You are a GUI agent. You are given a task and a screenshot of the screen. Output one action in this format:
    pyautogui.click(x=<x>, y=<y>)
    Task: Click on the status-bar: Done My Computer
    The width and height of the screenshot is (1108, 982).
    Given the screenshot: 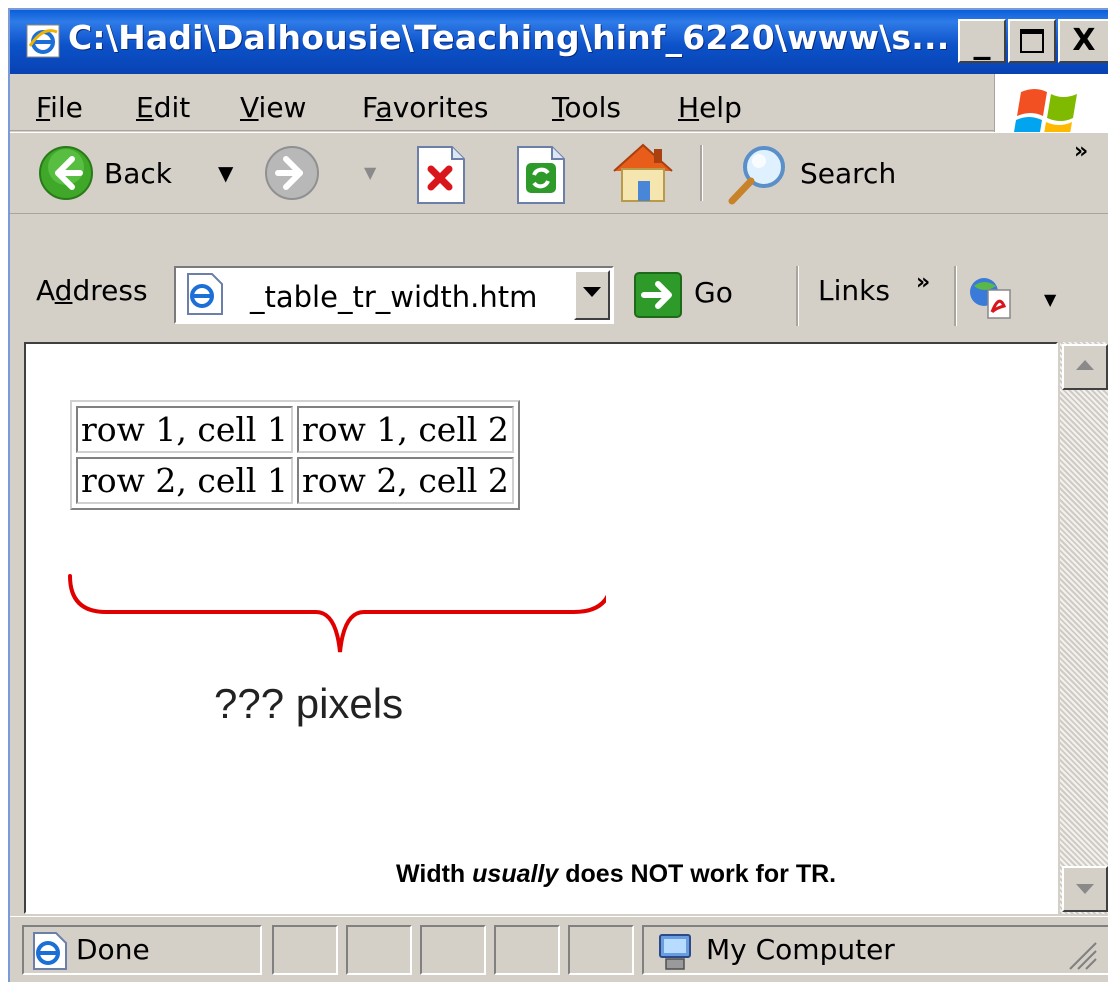 What is the action you would take?
    pyautogui.click(x=559, y=949)
    